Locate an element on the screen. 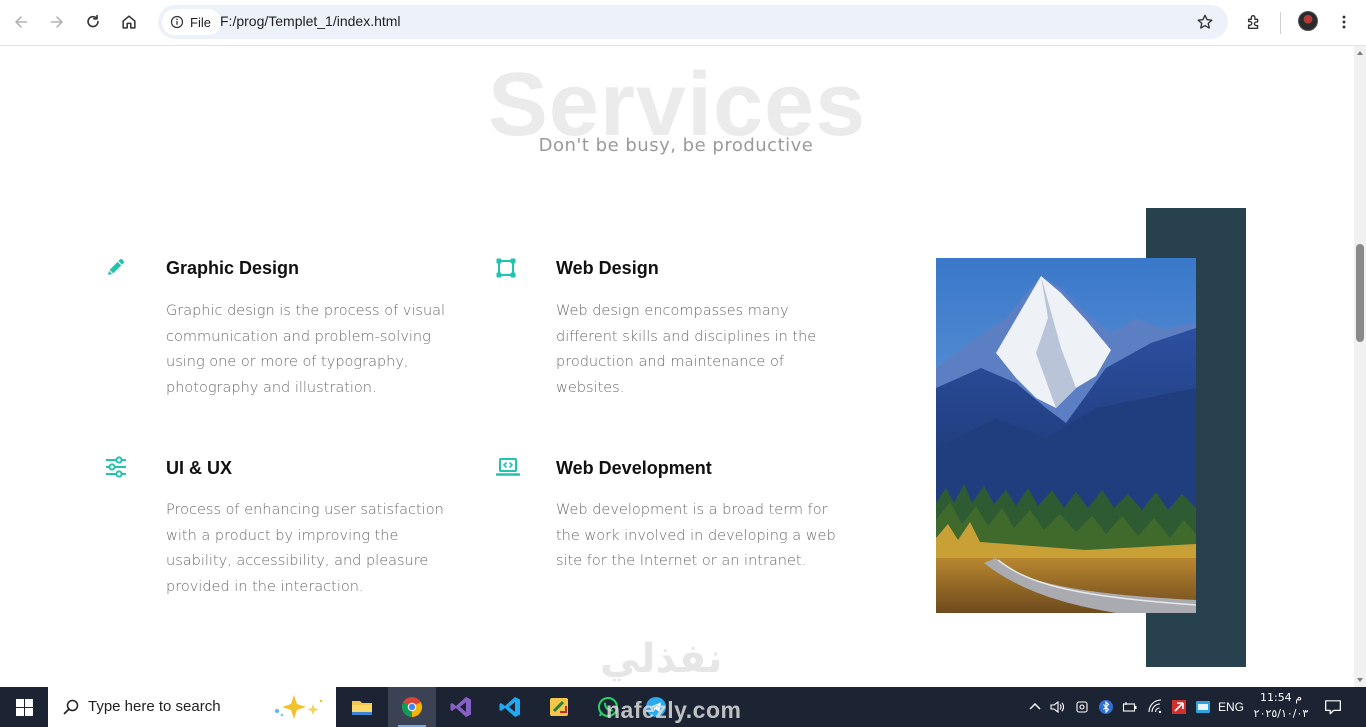 This screenshot has width=1366, height=727. extensions-icon is located at coordinates (1254, 22).